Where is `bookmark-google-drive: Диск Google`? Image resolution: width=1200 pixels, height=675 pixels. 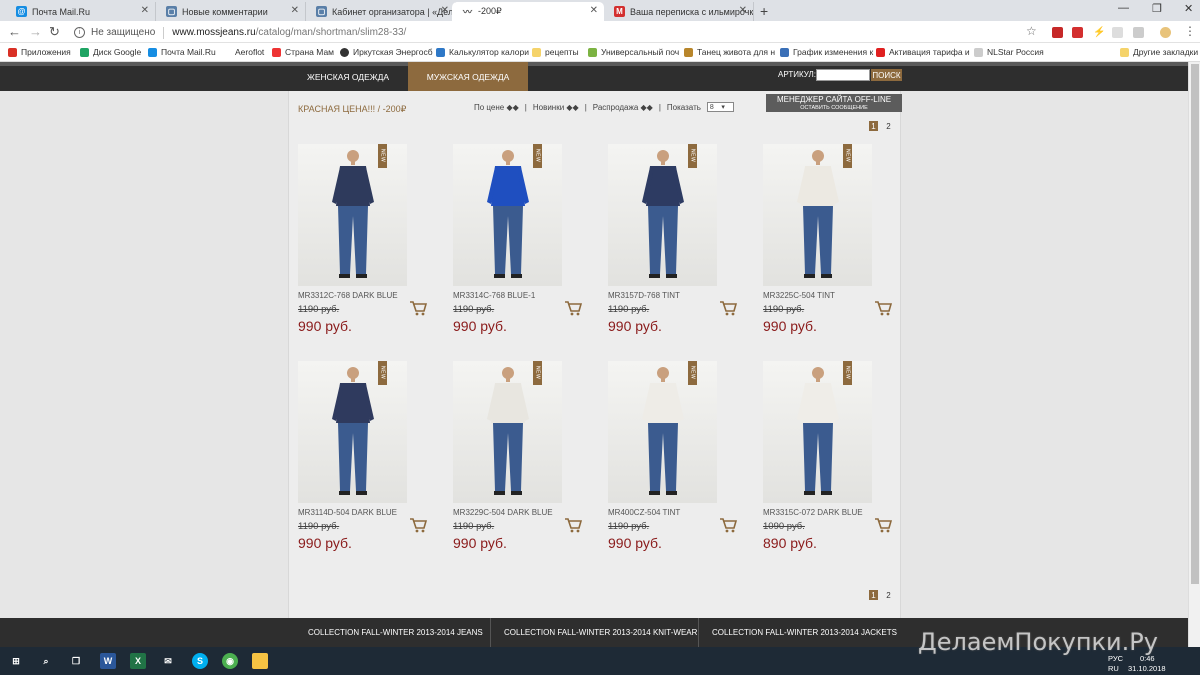 bookmark-google-drive: Диск Google is located at coordinates (110, 52).